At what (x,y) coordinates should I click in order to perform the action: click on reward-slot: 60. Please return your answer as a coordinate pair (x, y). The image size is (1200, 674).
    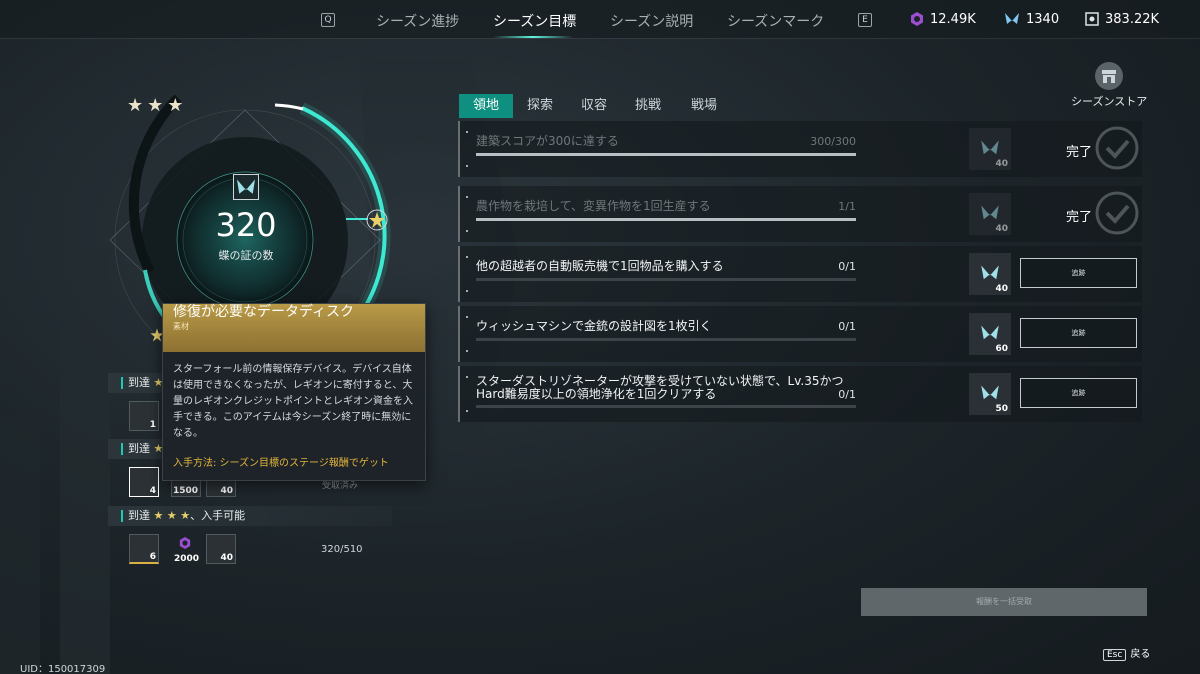
    Looking at the image, I should click on (990, 334).